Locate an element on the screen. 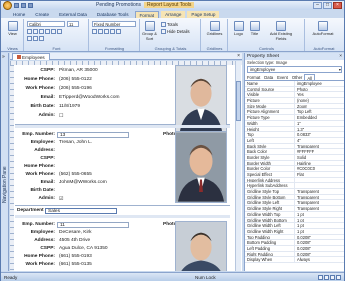 The image size is (350, 283). fill-color-icon is located at coordinates (35, 38).